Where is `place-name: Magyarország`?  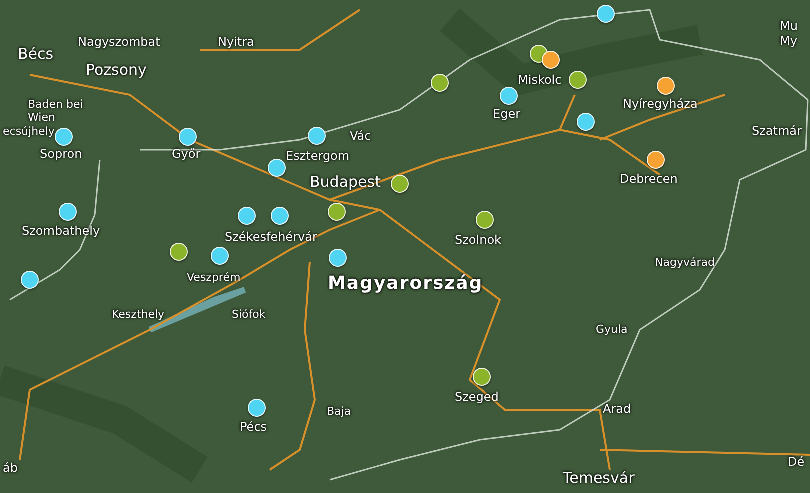 place-name: Magyarország is located at coordinates (406, 284).